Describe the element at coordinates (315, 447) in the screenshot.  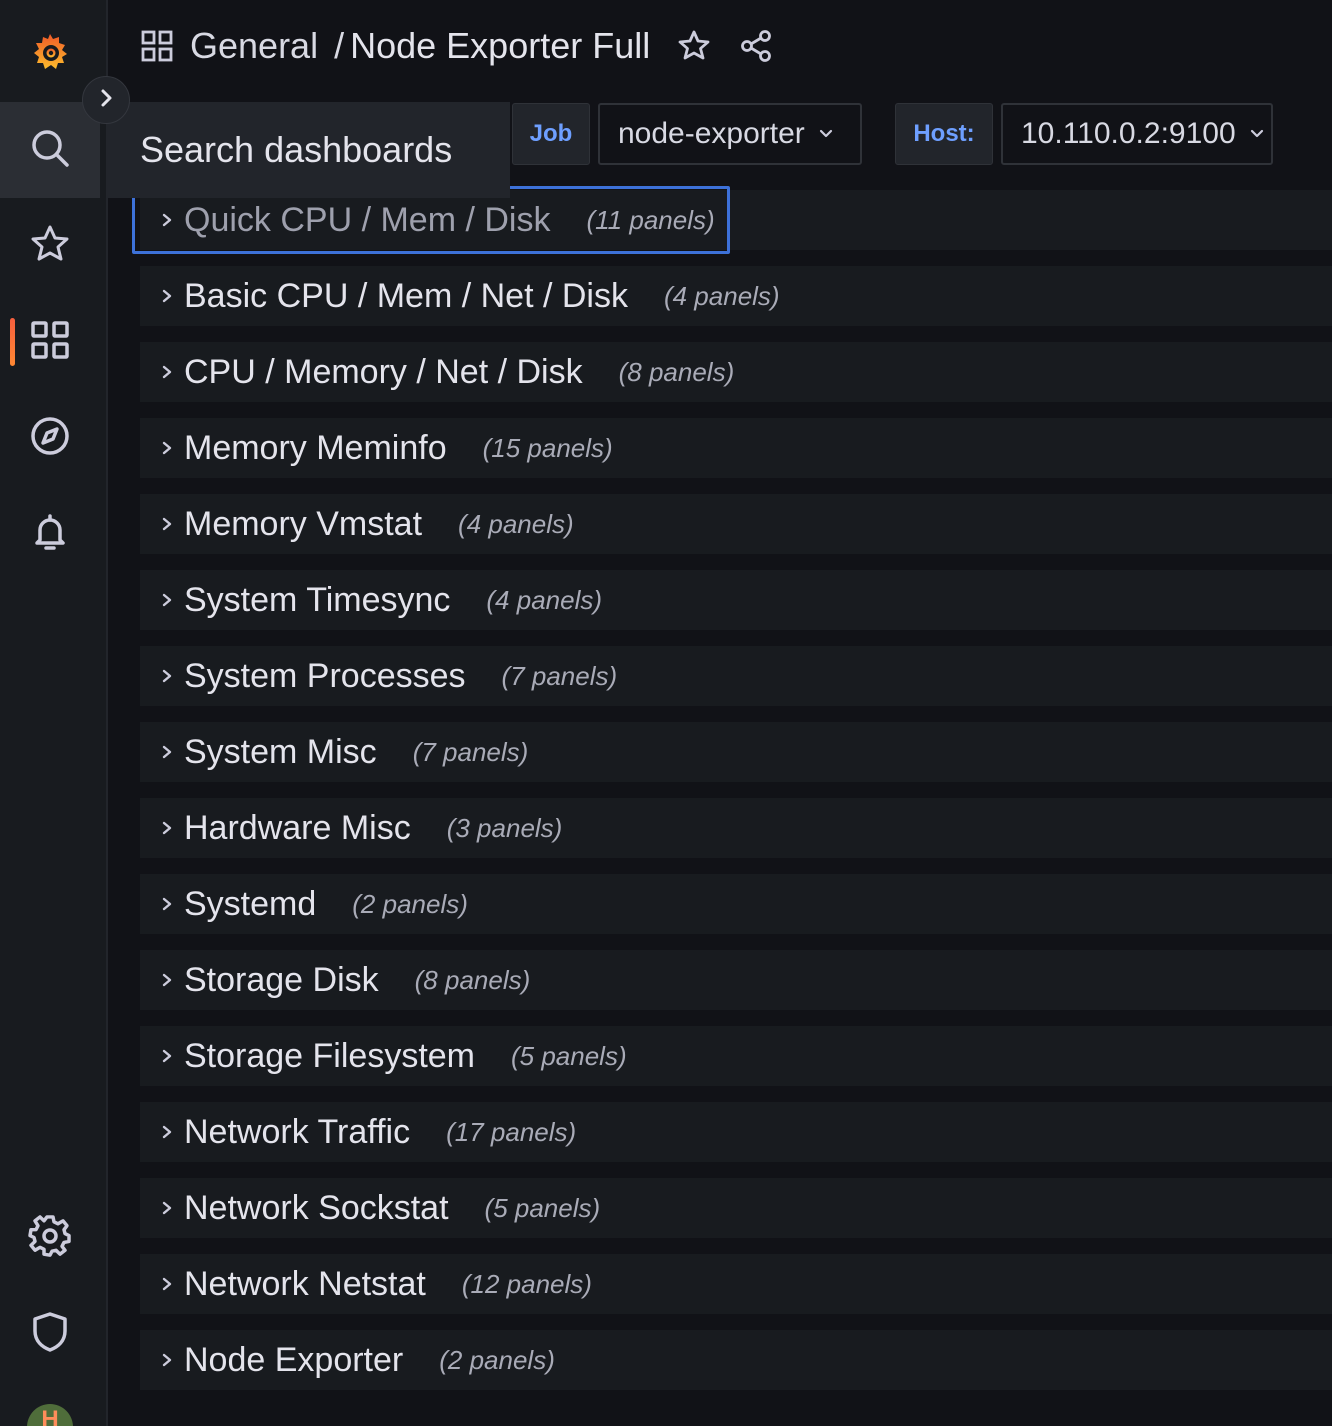
I see `row-title: Memory Meminfo` at that location.